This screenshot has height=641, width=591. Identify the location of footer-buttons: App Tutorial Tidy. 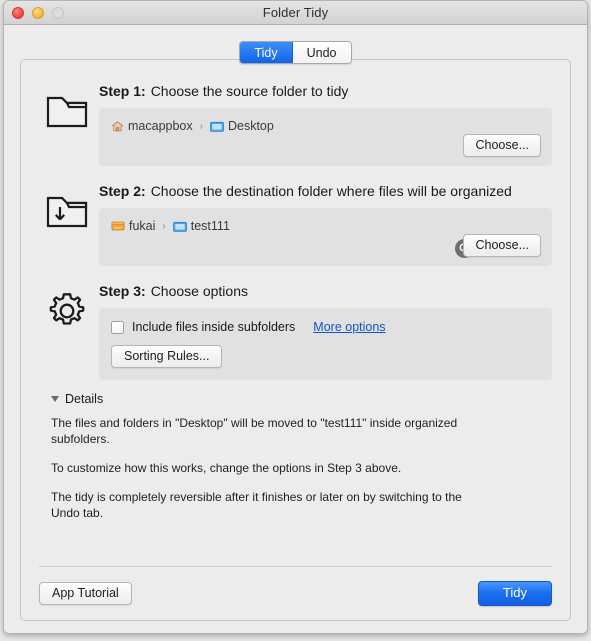
(295, 593).